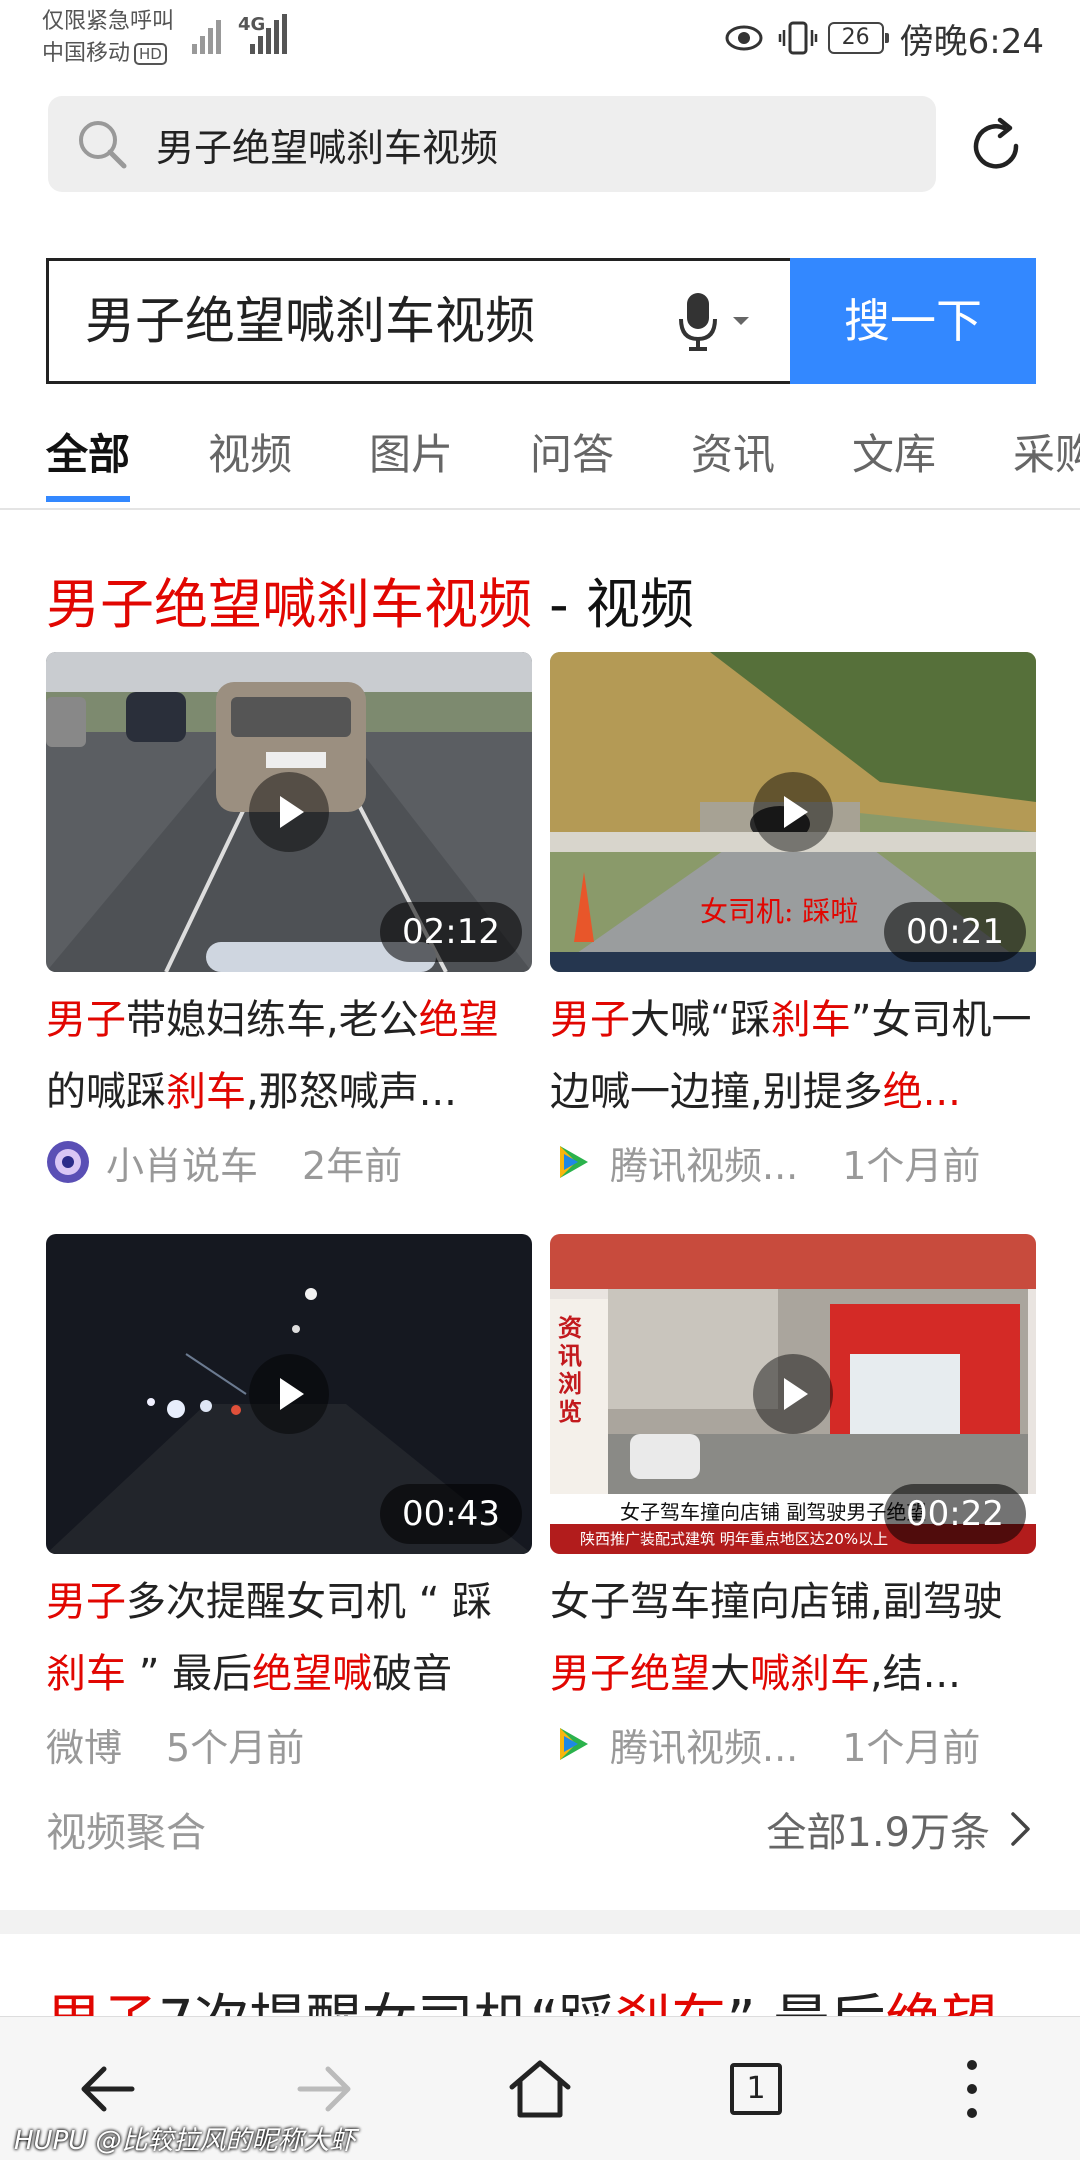  Describe the element at coordinates (700, 1020) in the screenshot. I see `title-text: 大喊“踩` at that location.